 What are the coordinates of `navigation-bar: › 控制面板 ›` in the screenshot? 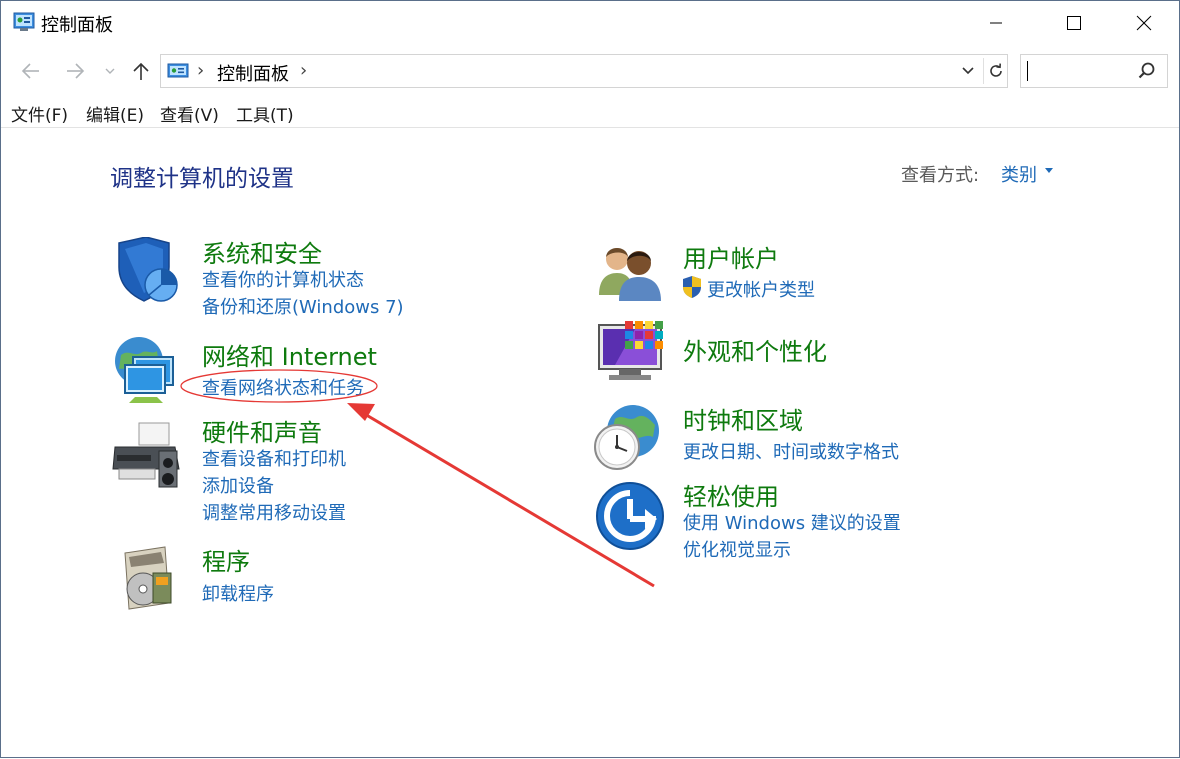 It's located at (590, 71).